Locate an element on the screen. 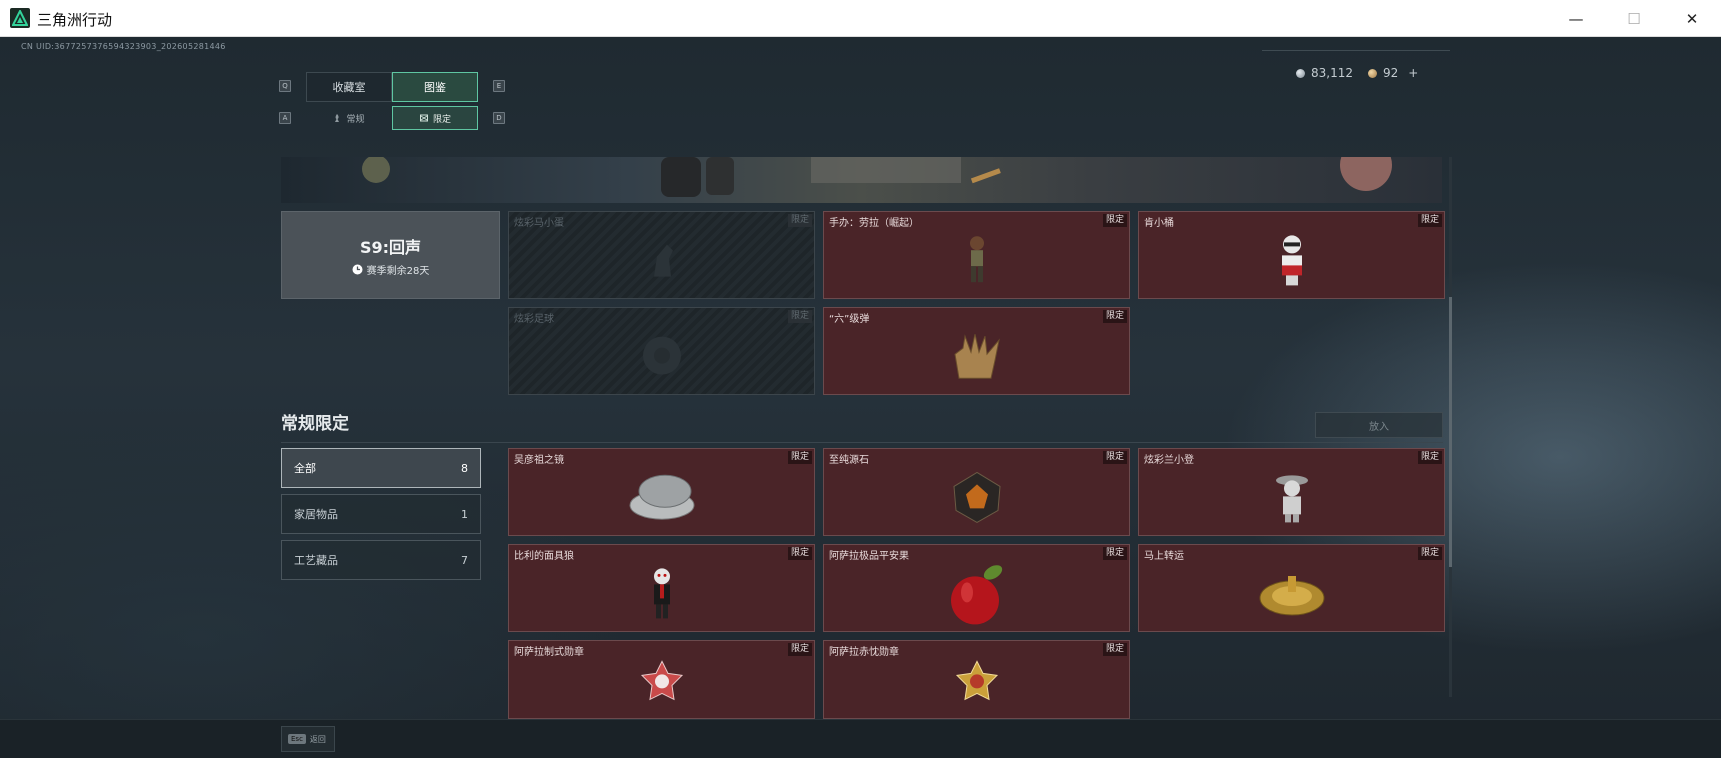 The height and width of the screenshot is (758, 1721). item-card: 阿萨拉极品平安果 限定 is located at coordinates (976, 588).